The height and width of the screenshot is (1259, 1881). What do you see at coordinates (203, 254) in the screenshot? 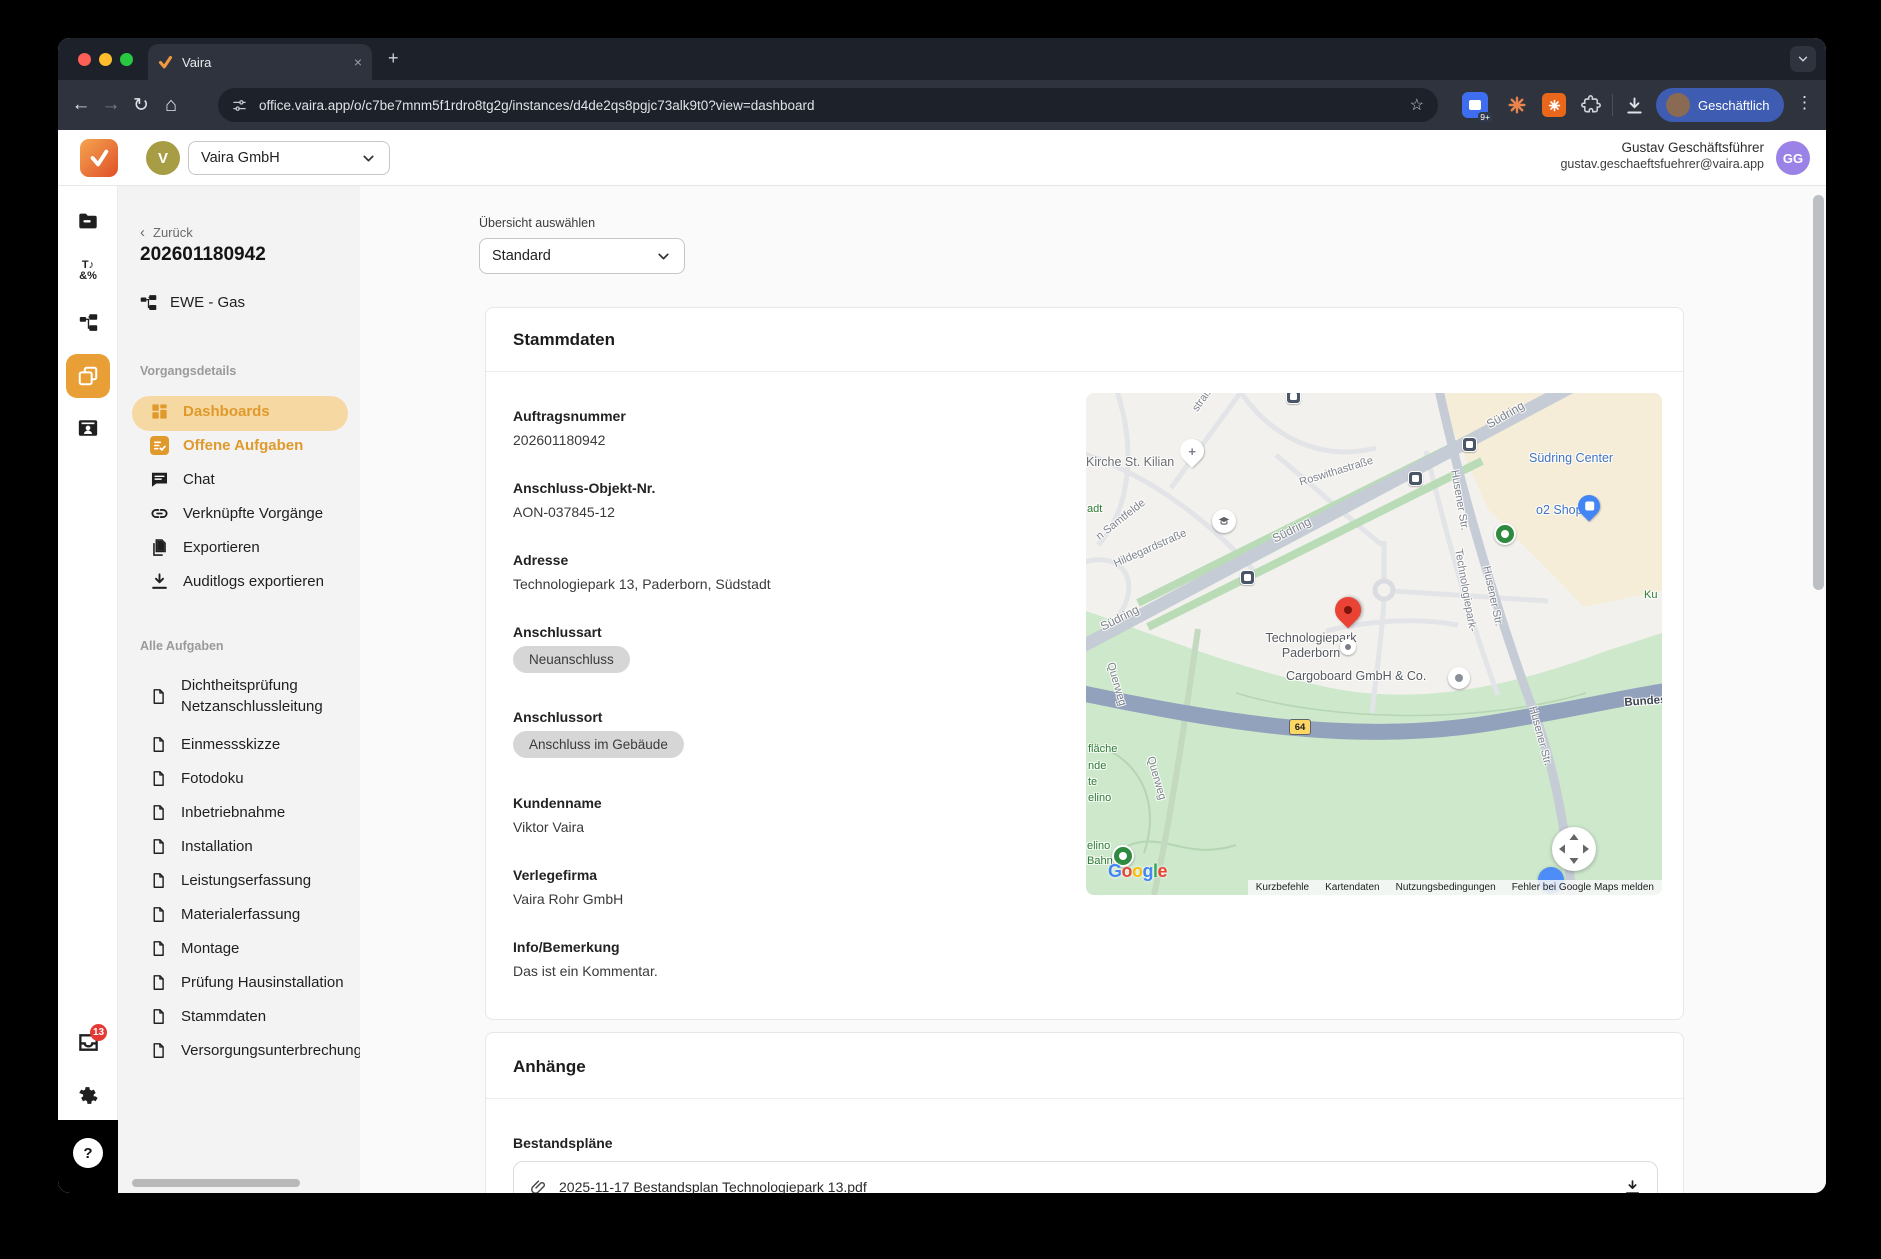
I see `process-number: 202601180942` at bounding box center [203, 254].